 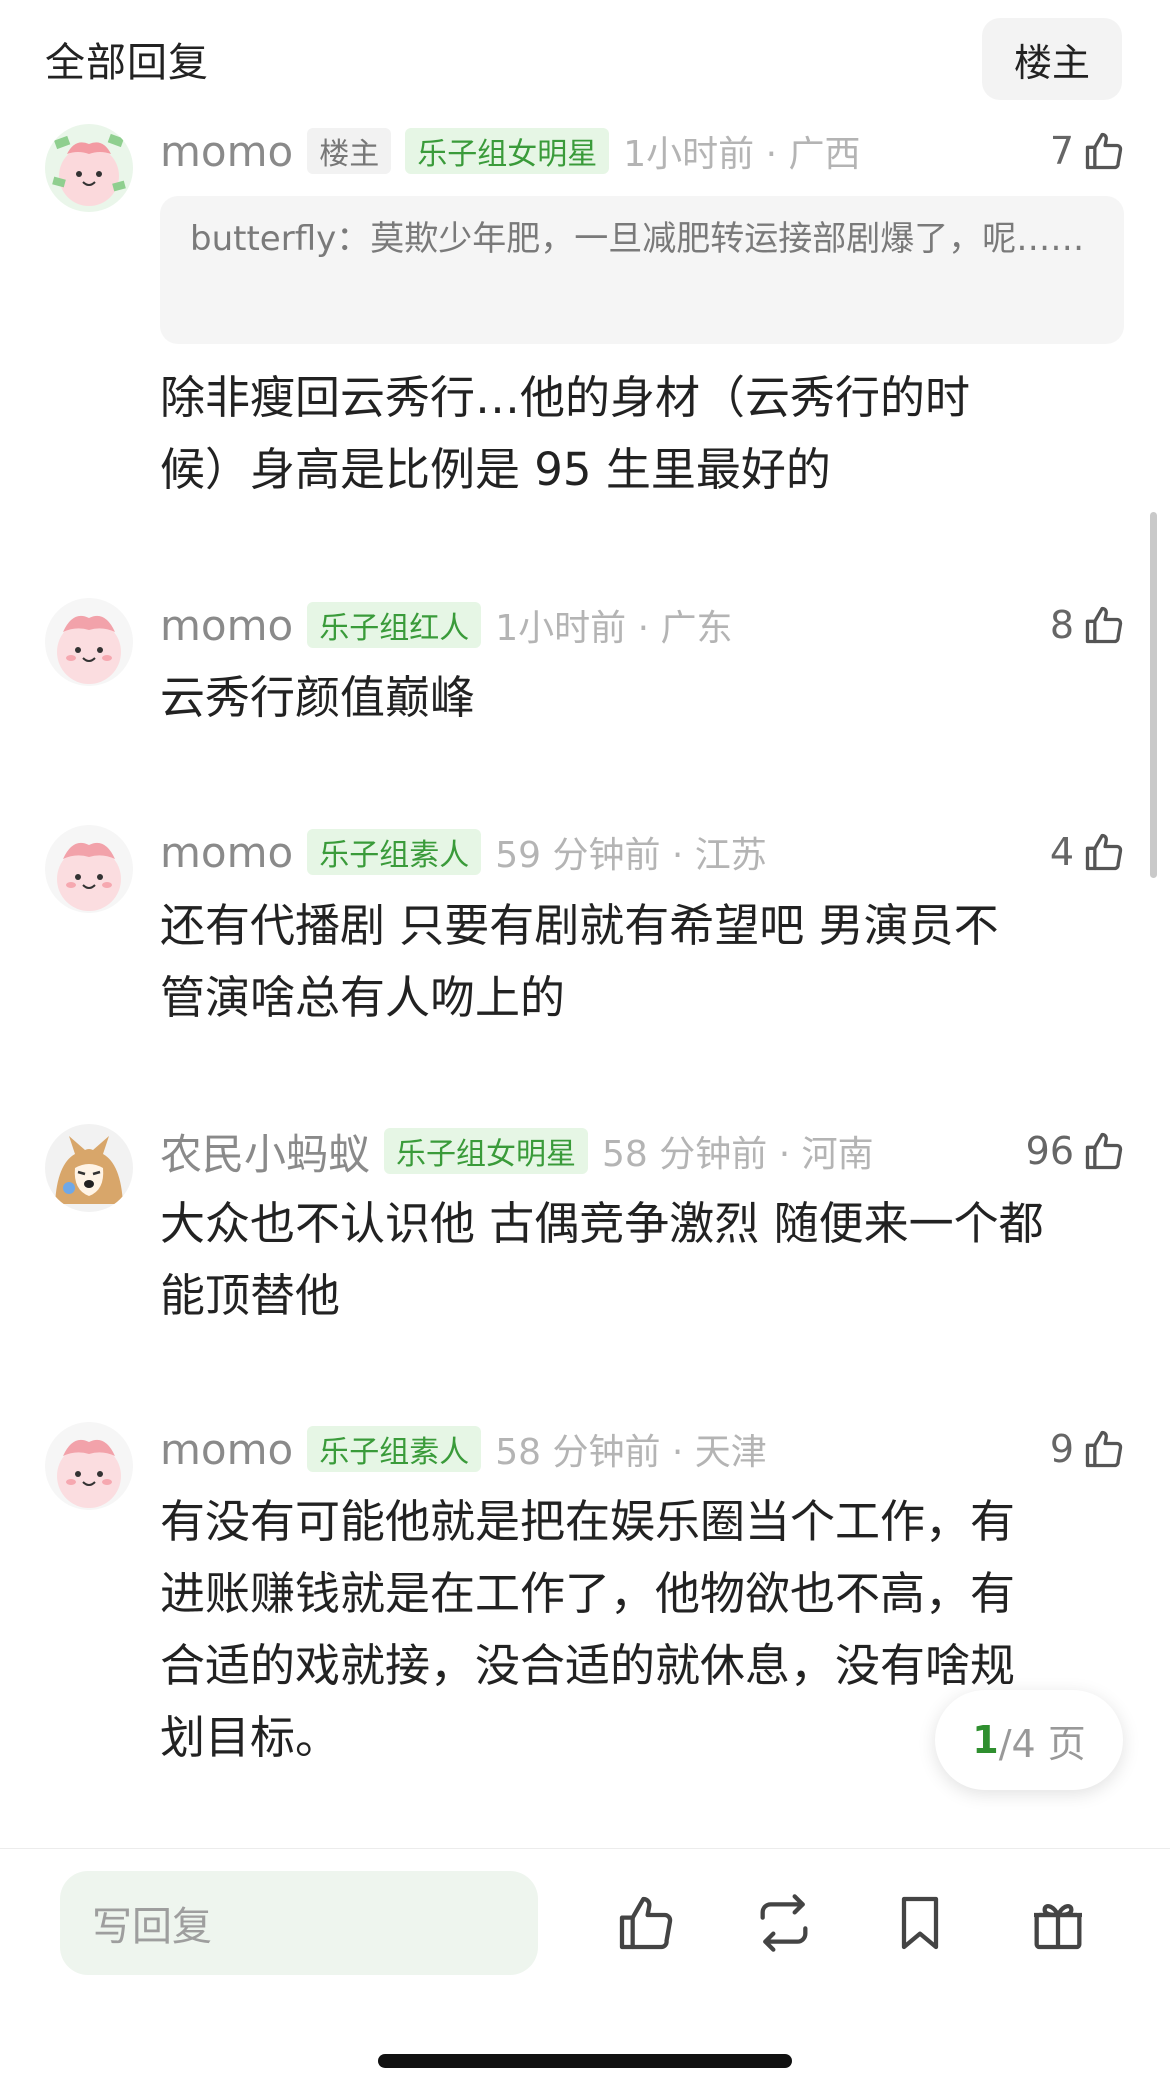 What do you see at coordinates (495, 469) in the screenshot?
I see `comment-line: 候）身高是比例是 95 生里最好的` at bounding box center [495, 469].